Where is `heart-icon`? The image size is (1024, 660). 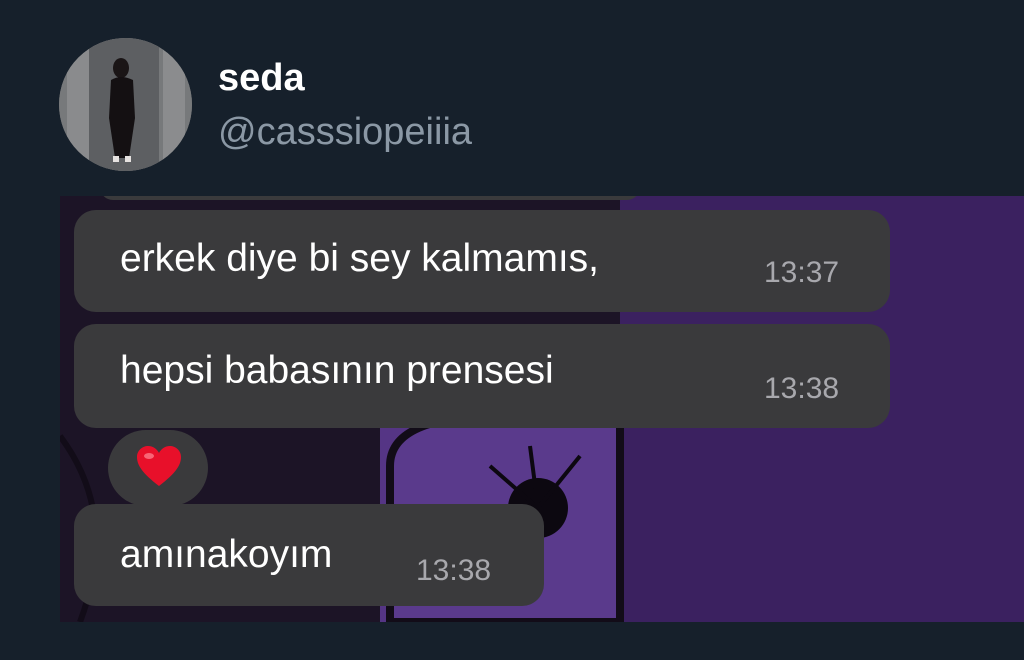
heart-icon is located at coordinates (159, 466).